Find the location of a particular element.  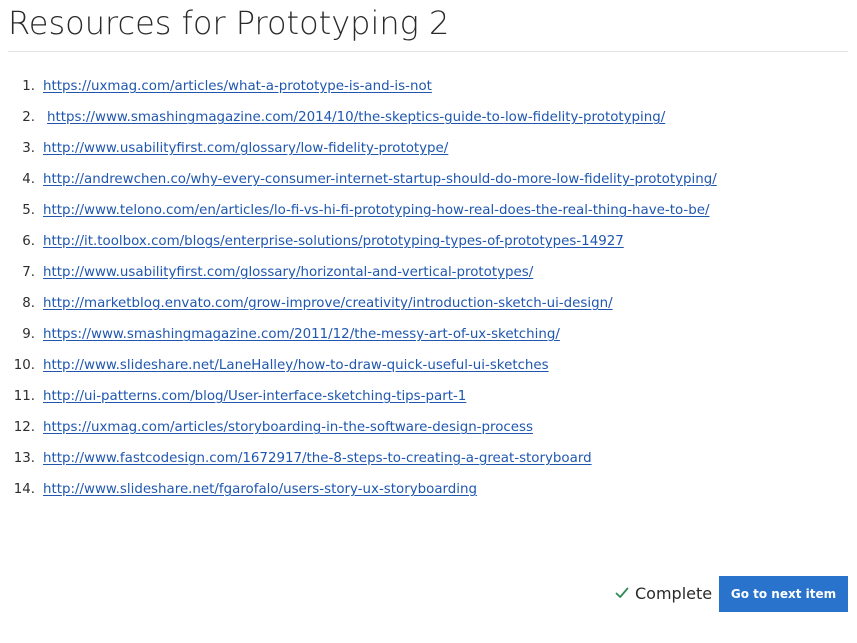

go-to-next-item-button: Go to next item is located at coordinates (783, 594).